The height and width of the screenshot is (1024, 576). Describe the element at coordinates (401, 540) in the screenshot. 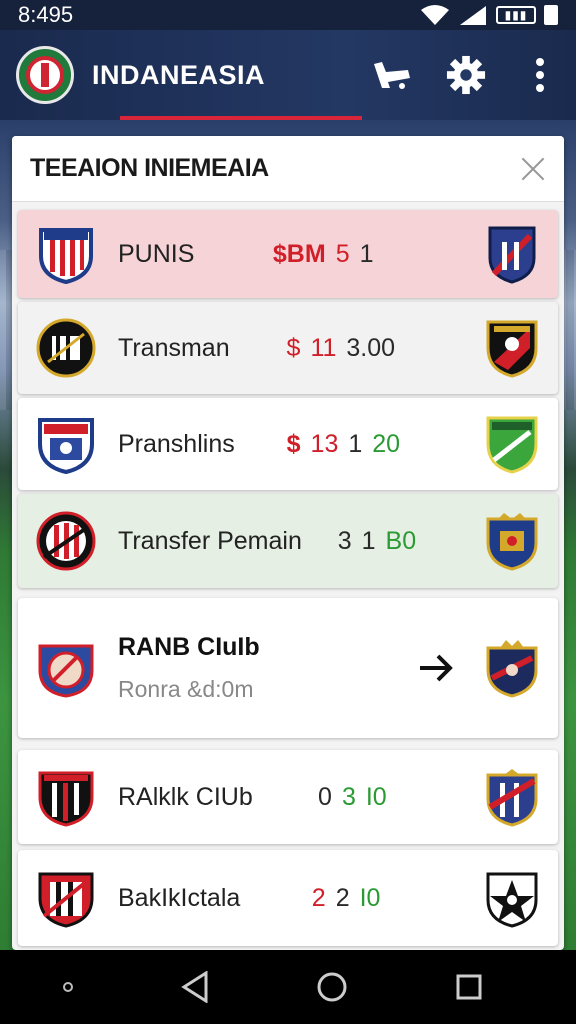

I see `score-c: B0` at that location.